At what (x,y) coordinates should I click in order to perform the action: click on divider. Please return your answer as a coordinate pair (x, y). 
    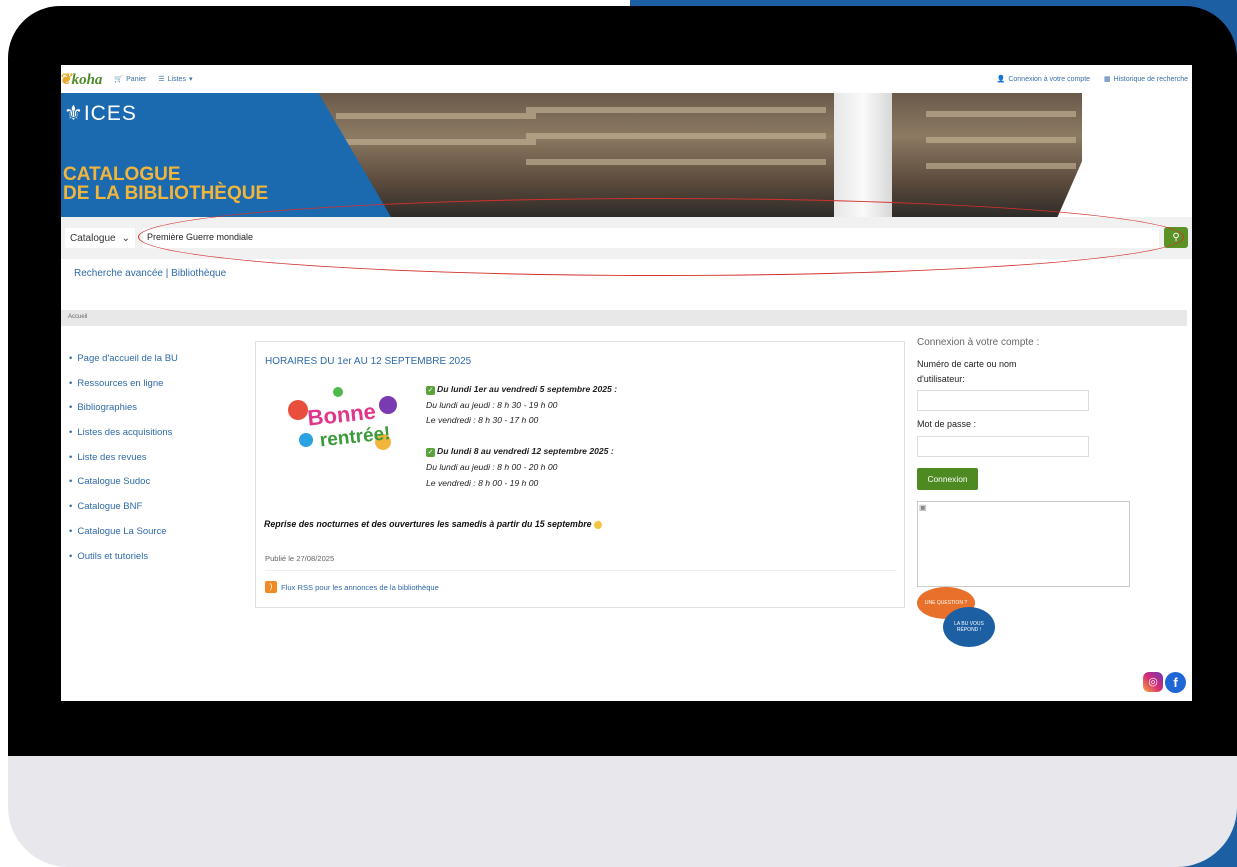
    Looking at the image, I should click on (581, 570).